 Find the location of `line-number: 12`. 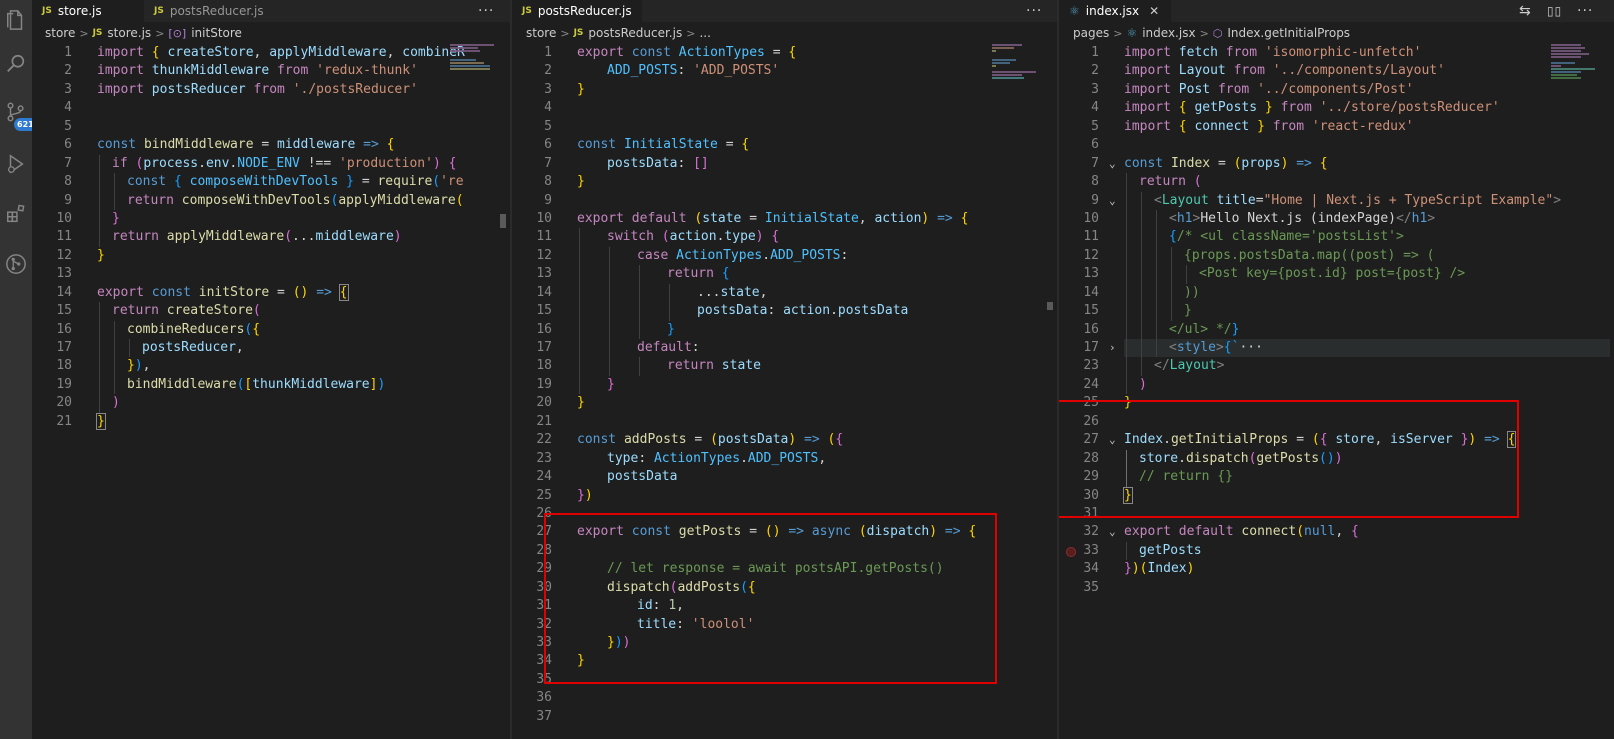

line-number: 12 is located at coordinates (64, 255).